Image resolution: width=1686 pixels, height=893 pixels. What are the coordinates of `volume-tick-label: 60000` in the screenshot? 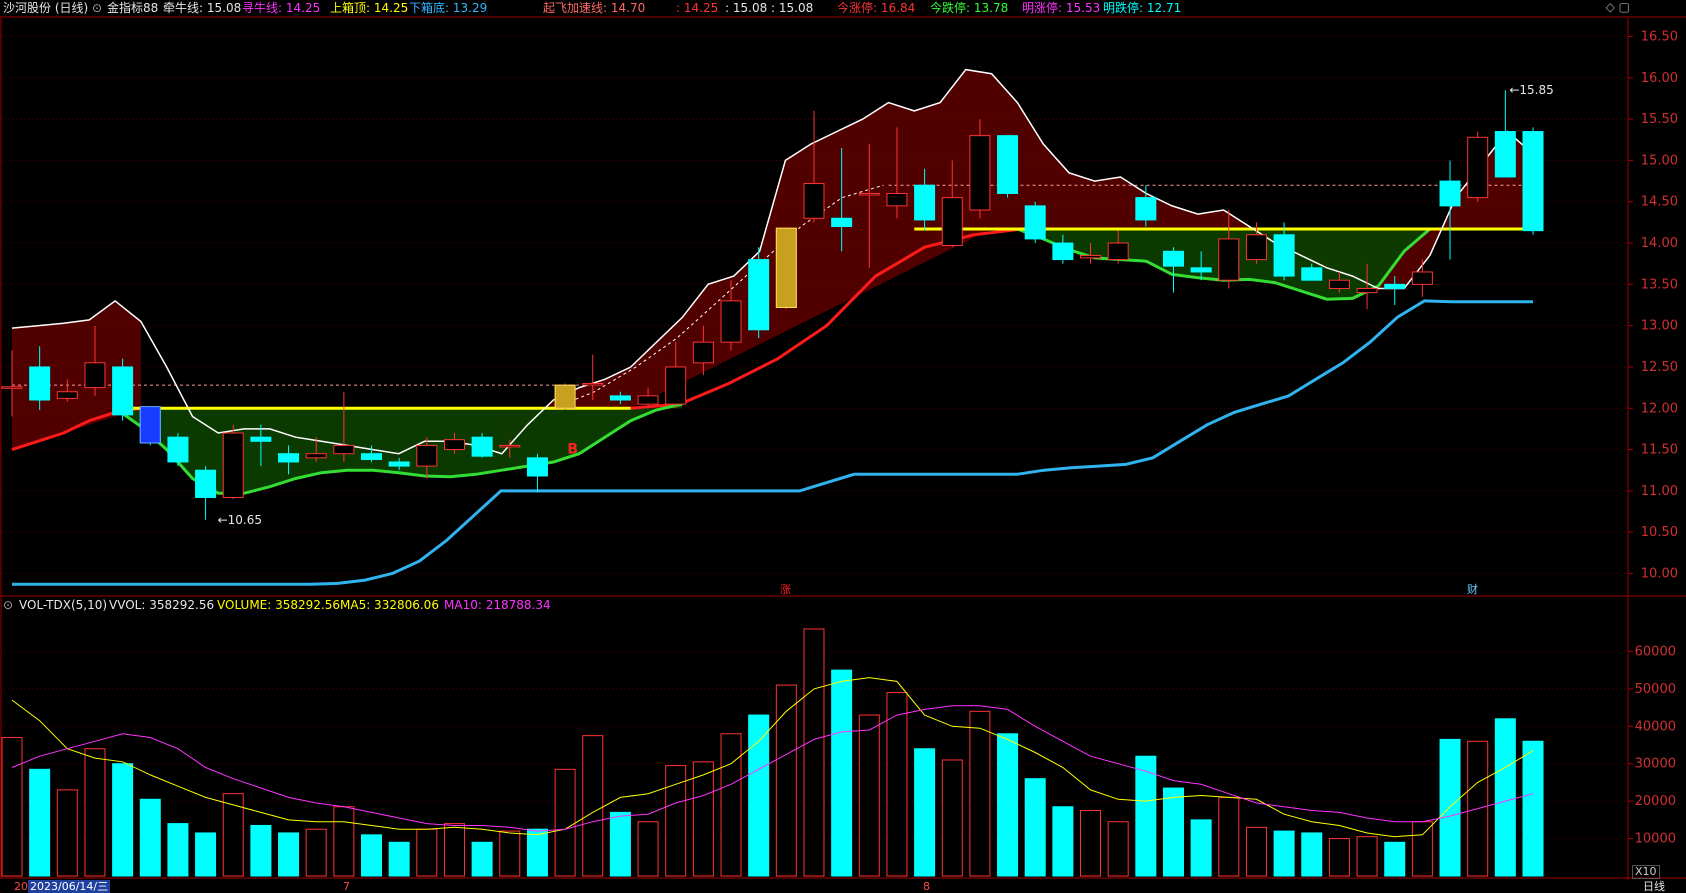 It's located at (1655, 651).